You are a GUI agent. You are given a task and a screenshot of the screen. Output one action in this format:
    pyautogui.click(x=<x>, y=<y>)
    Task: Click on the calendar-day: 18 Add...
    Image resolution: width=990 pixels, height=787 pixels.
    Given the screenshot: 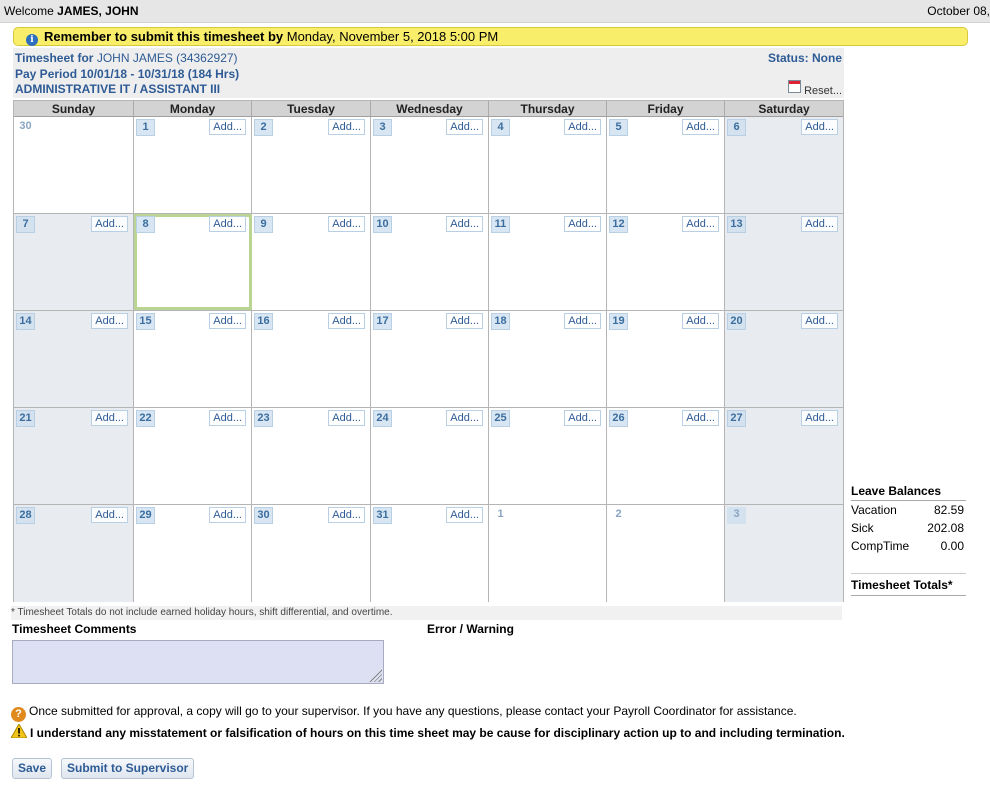 What is the action you would take?
    pyautogui.click(x=548, y=359)
    